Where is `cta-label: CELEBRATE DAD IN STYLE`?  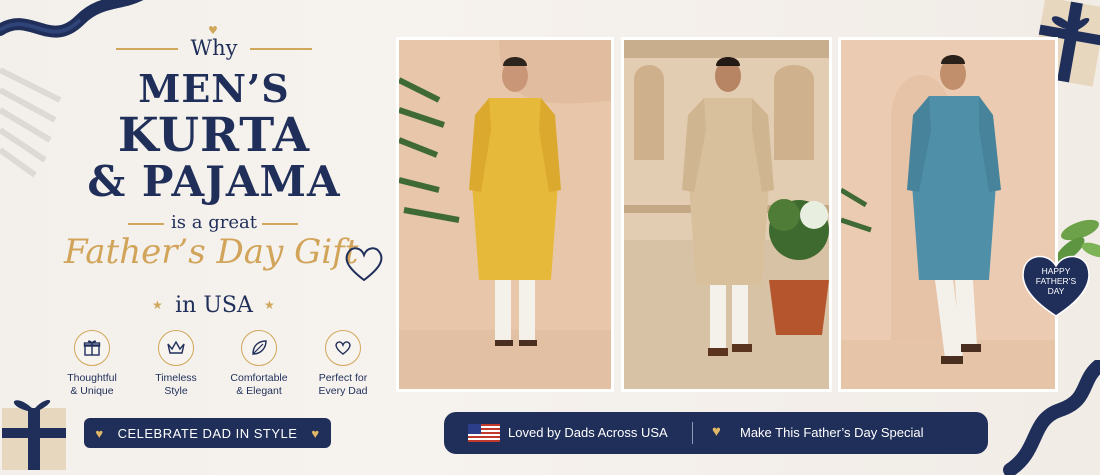 cta-label: CELEBRATE DAD IN STYLE is located at coordinates (207, 433).